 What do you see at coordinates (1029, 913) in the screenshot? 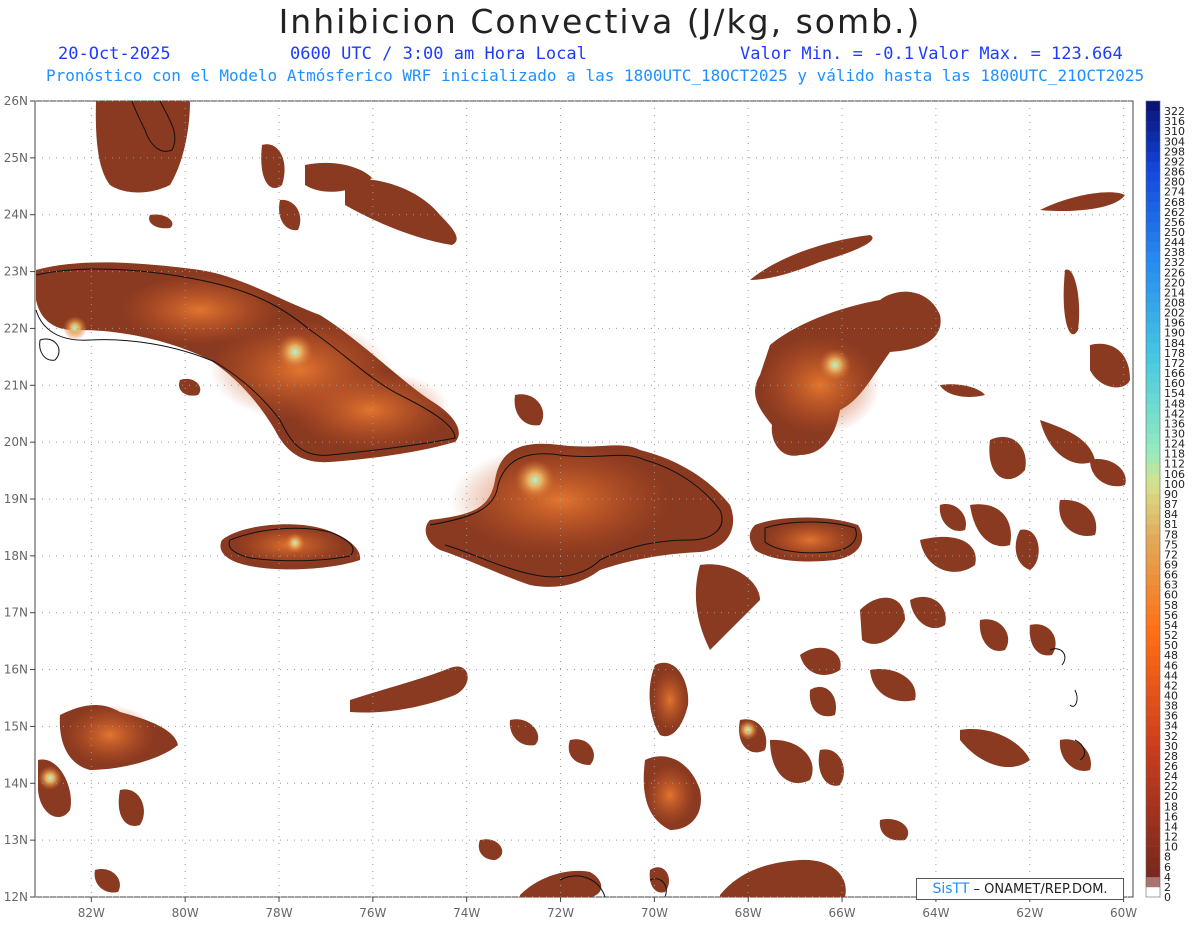
I see `lon-tick-label: 62W` at bounding box center [1029, 913].